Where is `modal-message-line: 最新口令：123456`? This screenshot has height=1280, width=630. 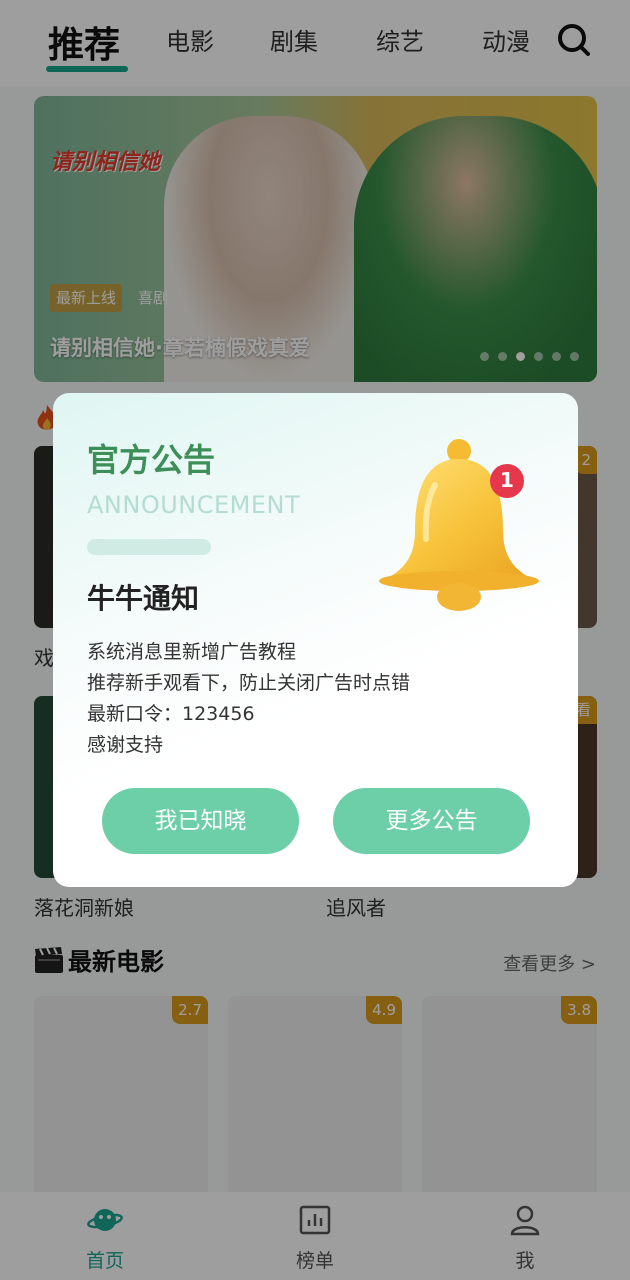
modal-message-line: 最新口令：123456 is located at coordinates (171, 714).